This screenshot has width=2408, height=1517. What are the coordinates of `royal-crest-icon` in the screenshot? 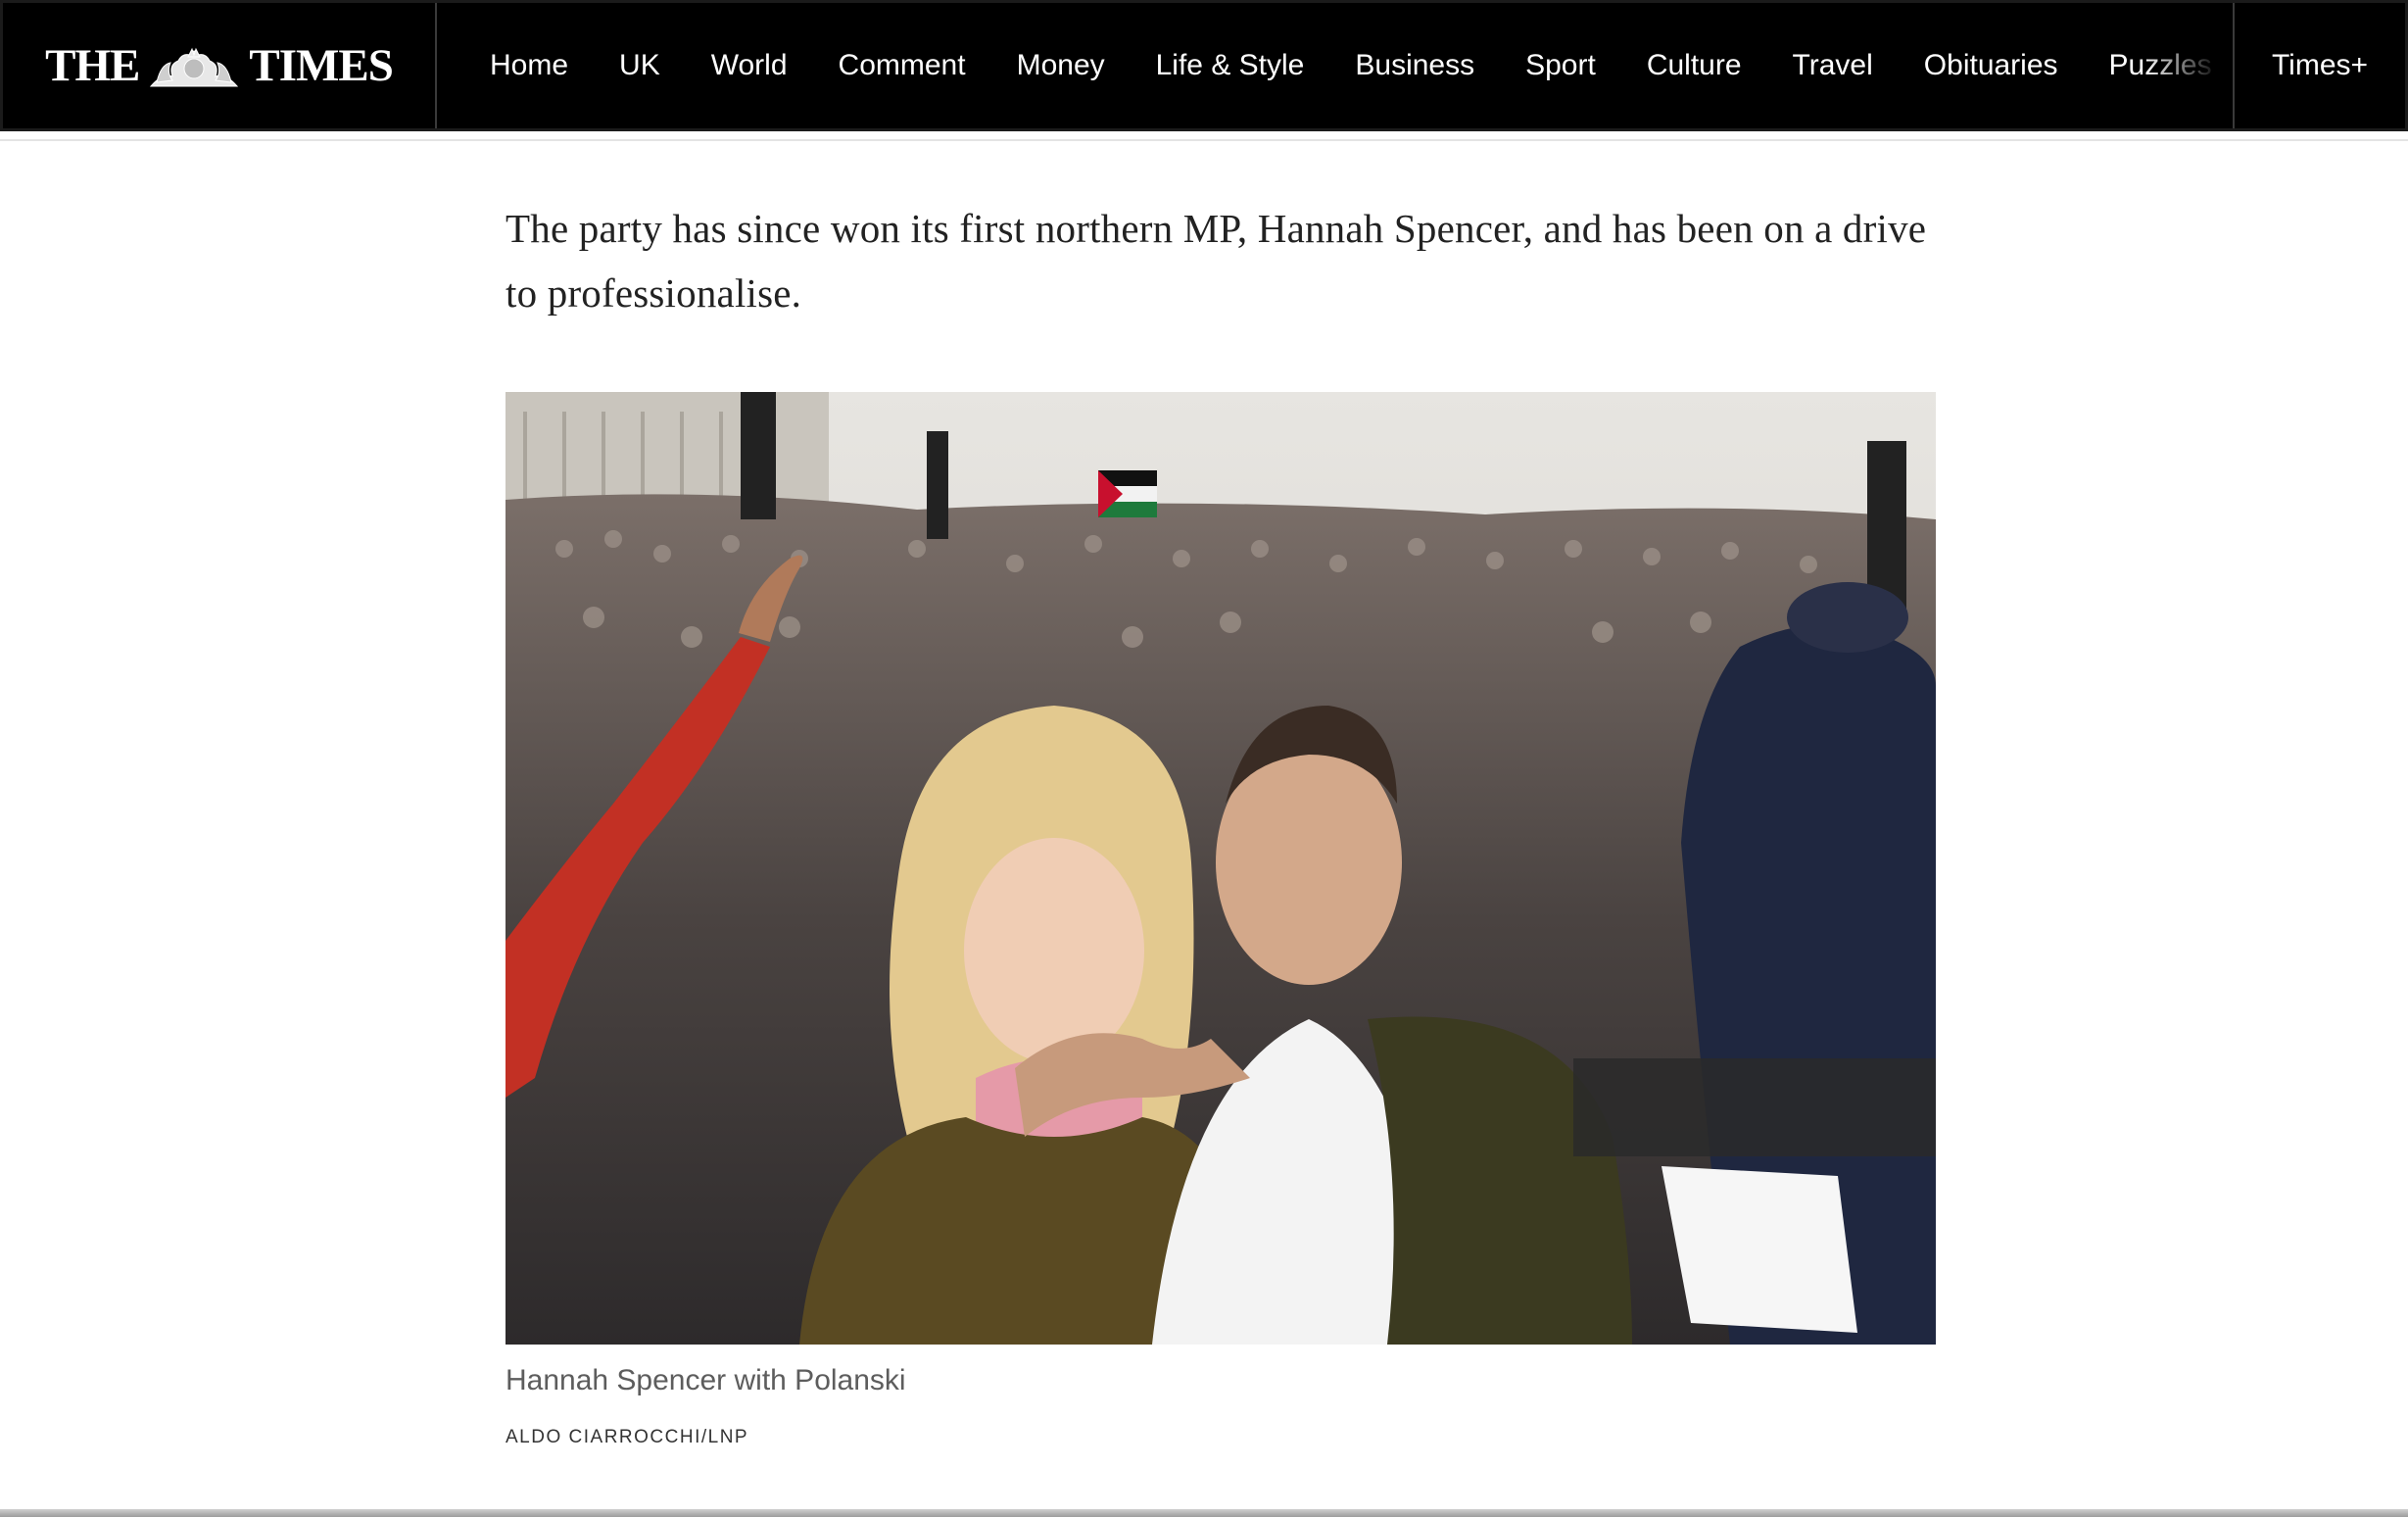 It's located at (194, 67).